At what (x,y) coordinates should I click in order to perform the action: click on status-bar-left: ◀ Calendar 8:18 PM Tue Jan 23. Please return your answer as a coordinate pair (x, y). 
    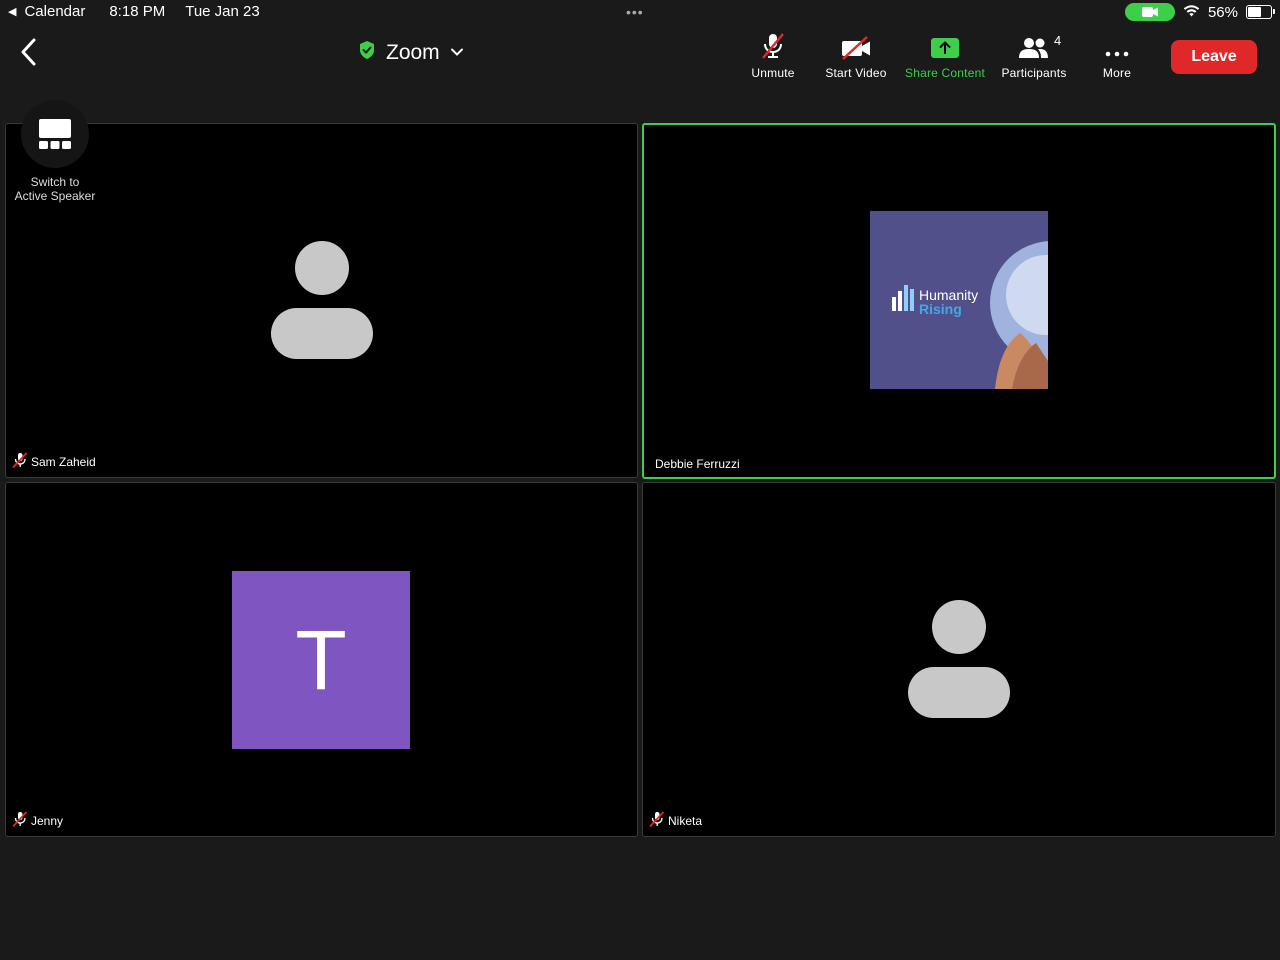
    Looking at the image, I should click on (134, 11).